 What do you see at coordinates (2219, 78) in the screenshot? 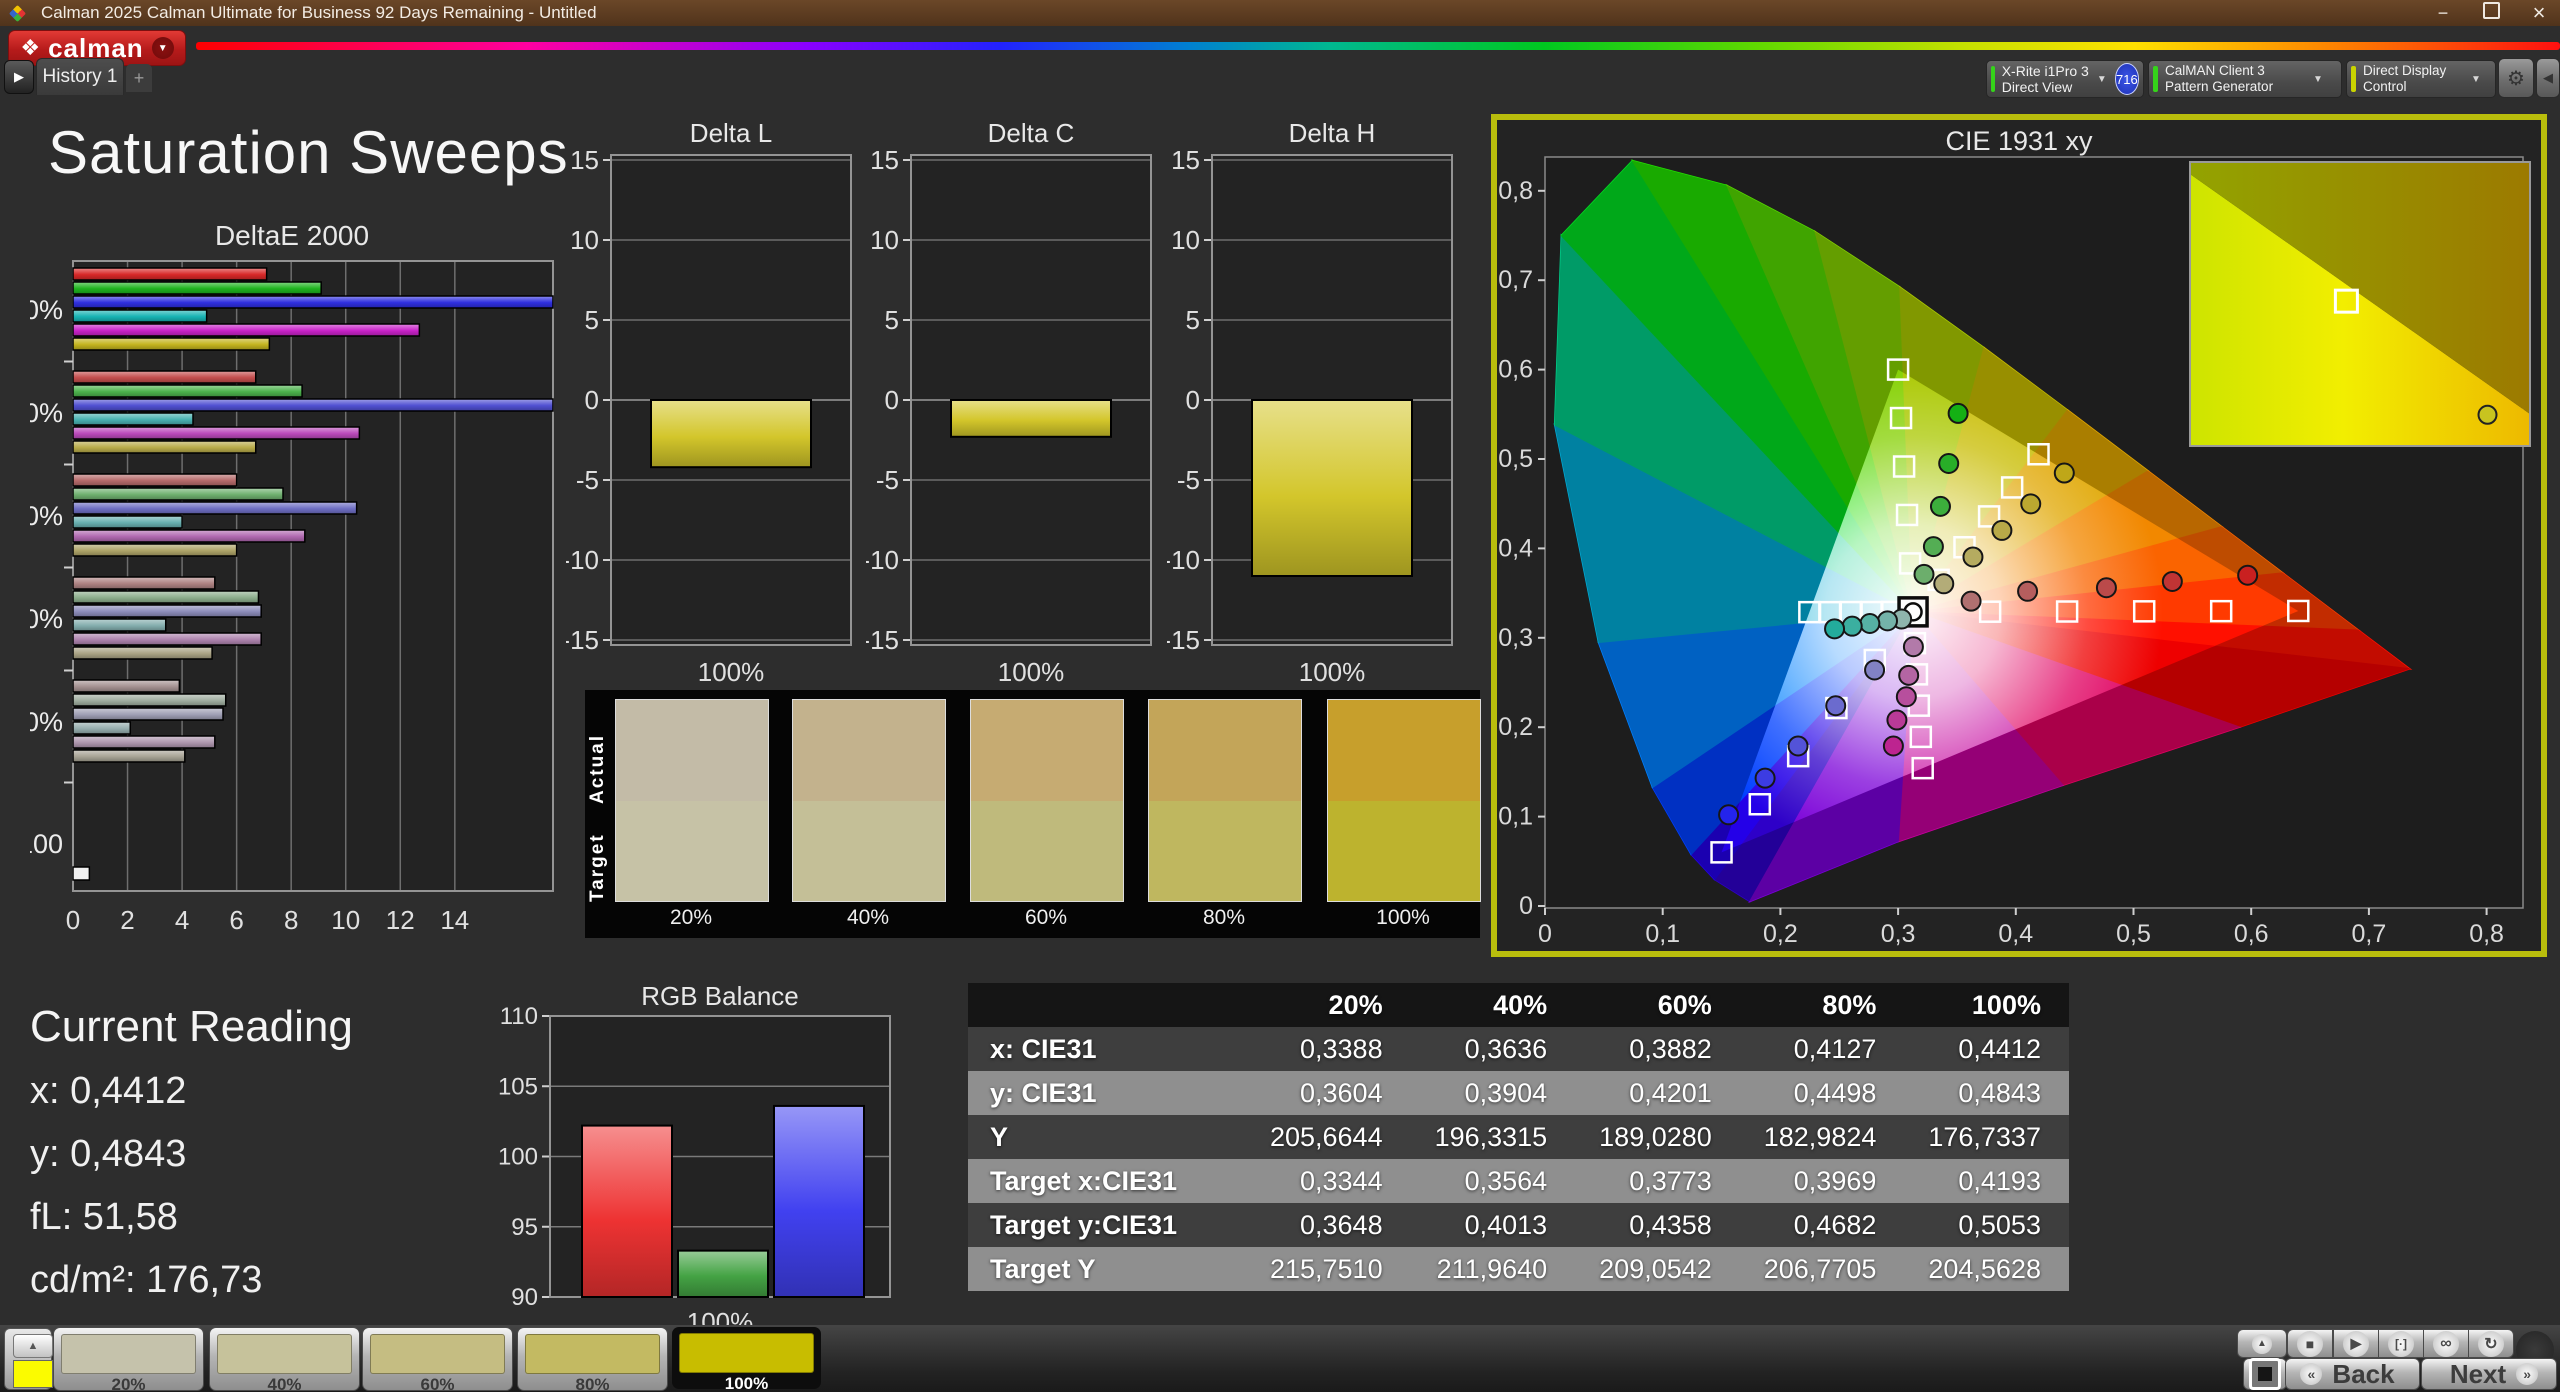
I see `pattern-generator-label: CalMAN Client 3 Pattern Generator` at bounding box center [2219, 78].